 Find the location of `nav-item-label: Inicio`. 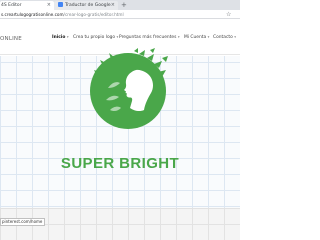

nav-item-label: Inicio is located at coordinates (59, 37).